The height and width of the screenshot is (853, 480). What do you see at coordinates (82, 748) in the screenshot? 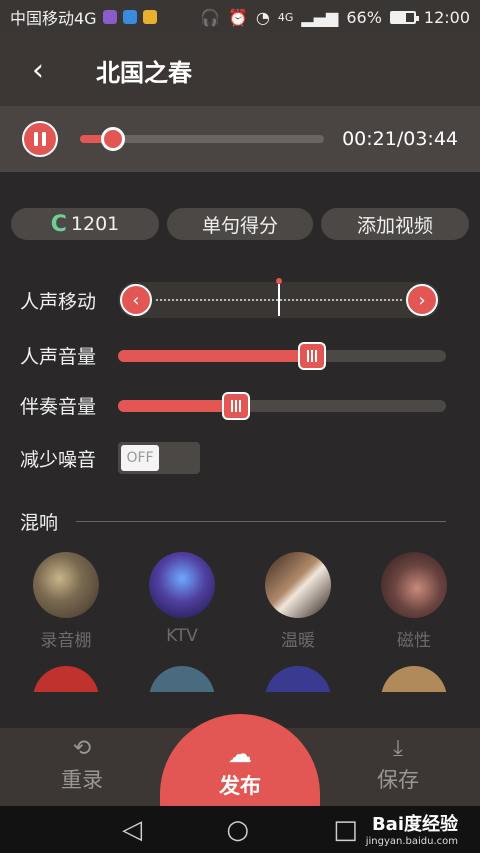
I see `redo-icon: ⟲` at bounding box center [82, 748].